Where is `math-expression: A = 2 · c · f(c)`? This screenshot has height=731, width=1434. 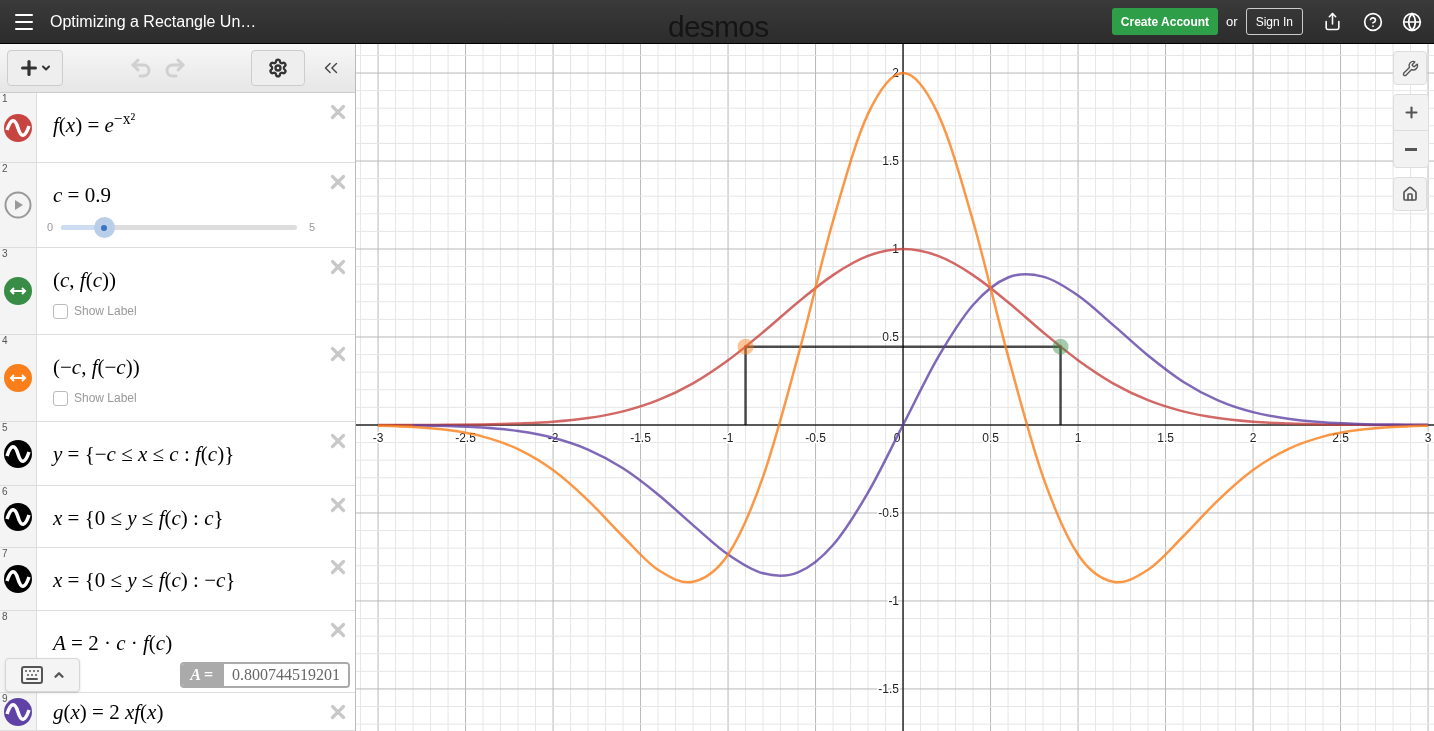
math-expression: A = 2 · c · f(c) is located at coordinates (113, 643).